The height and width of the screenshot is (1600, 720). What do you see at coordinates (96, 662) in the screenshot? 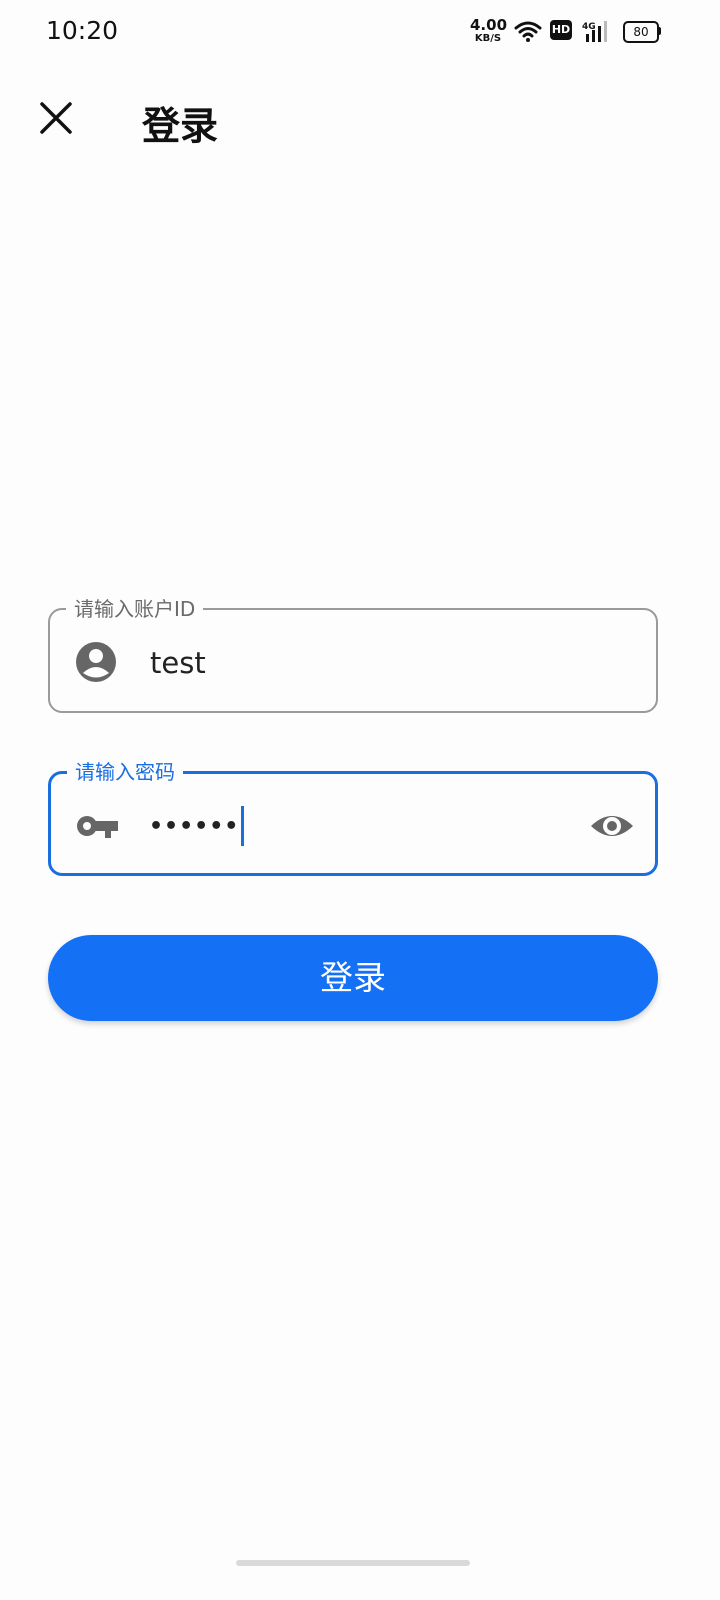
I see `account-circle-icon` at bounding box center [96, 662].